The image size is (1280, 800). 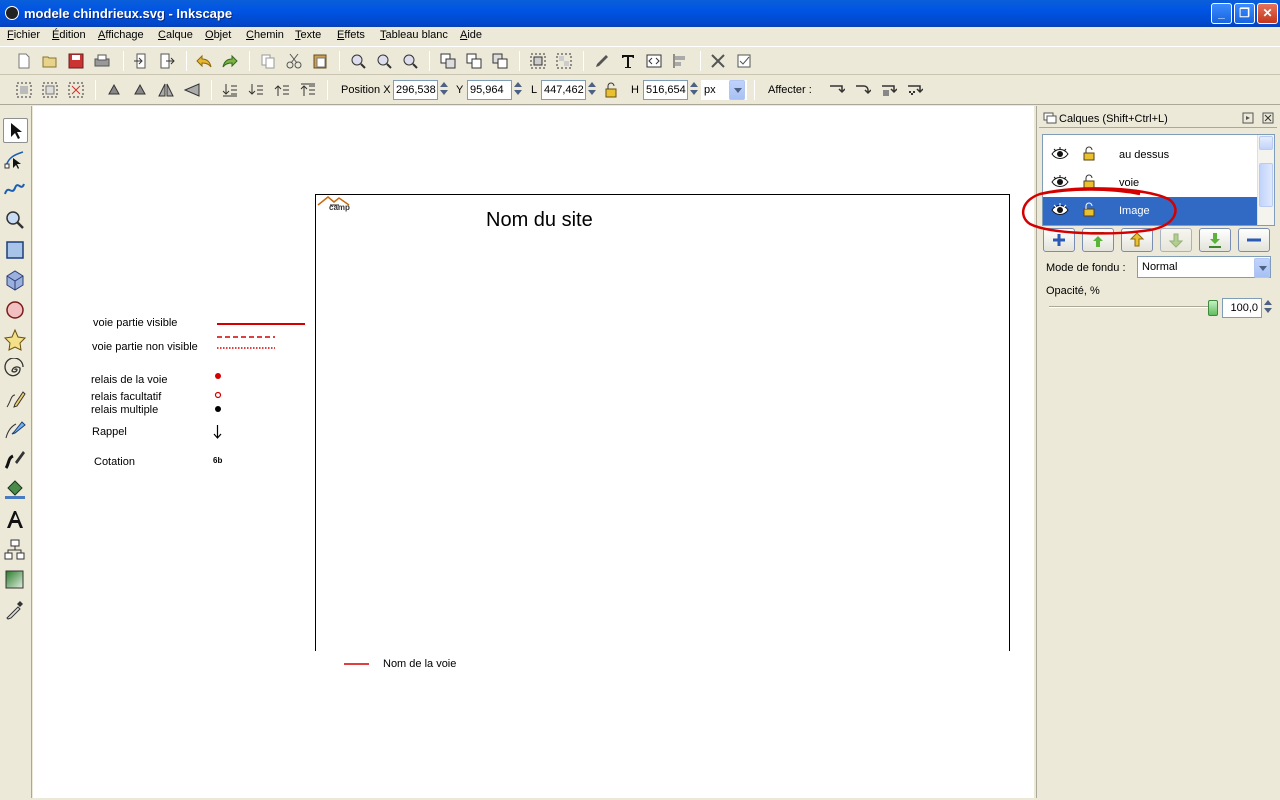 I want to click on zoom-tool, so click(x=15, y=220).